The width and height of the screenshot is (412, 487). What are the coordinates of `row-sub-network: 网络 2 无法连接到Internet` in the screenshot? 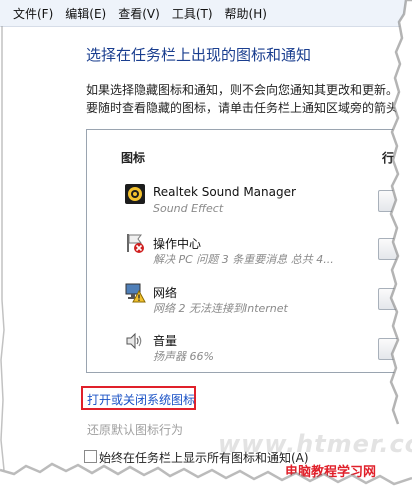 It's located at (220, 308).